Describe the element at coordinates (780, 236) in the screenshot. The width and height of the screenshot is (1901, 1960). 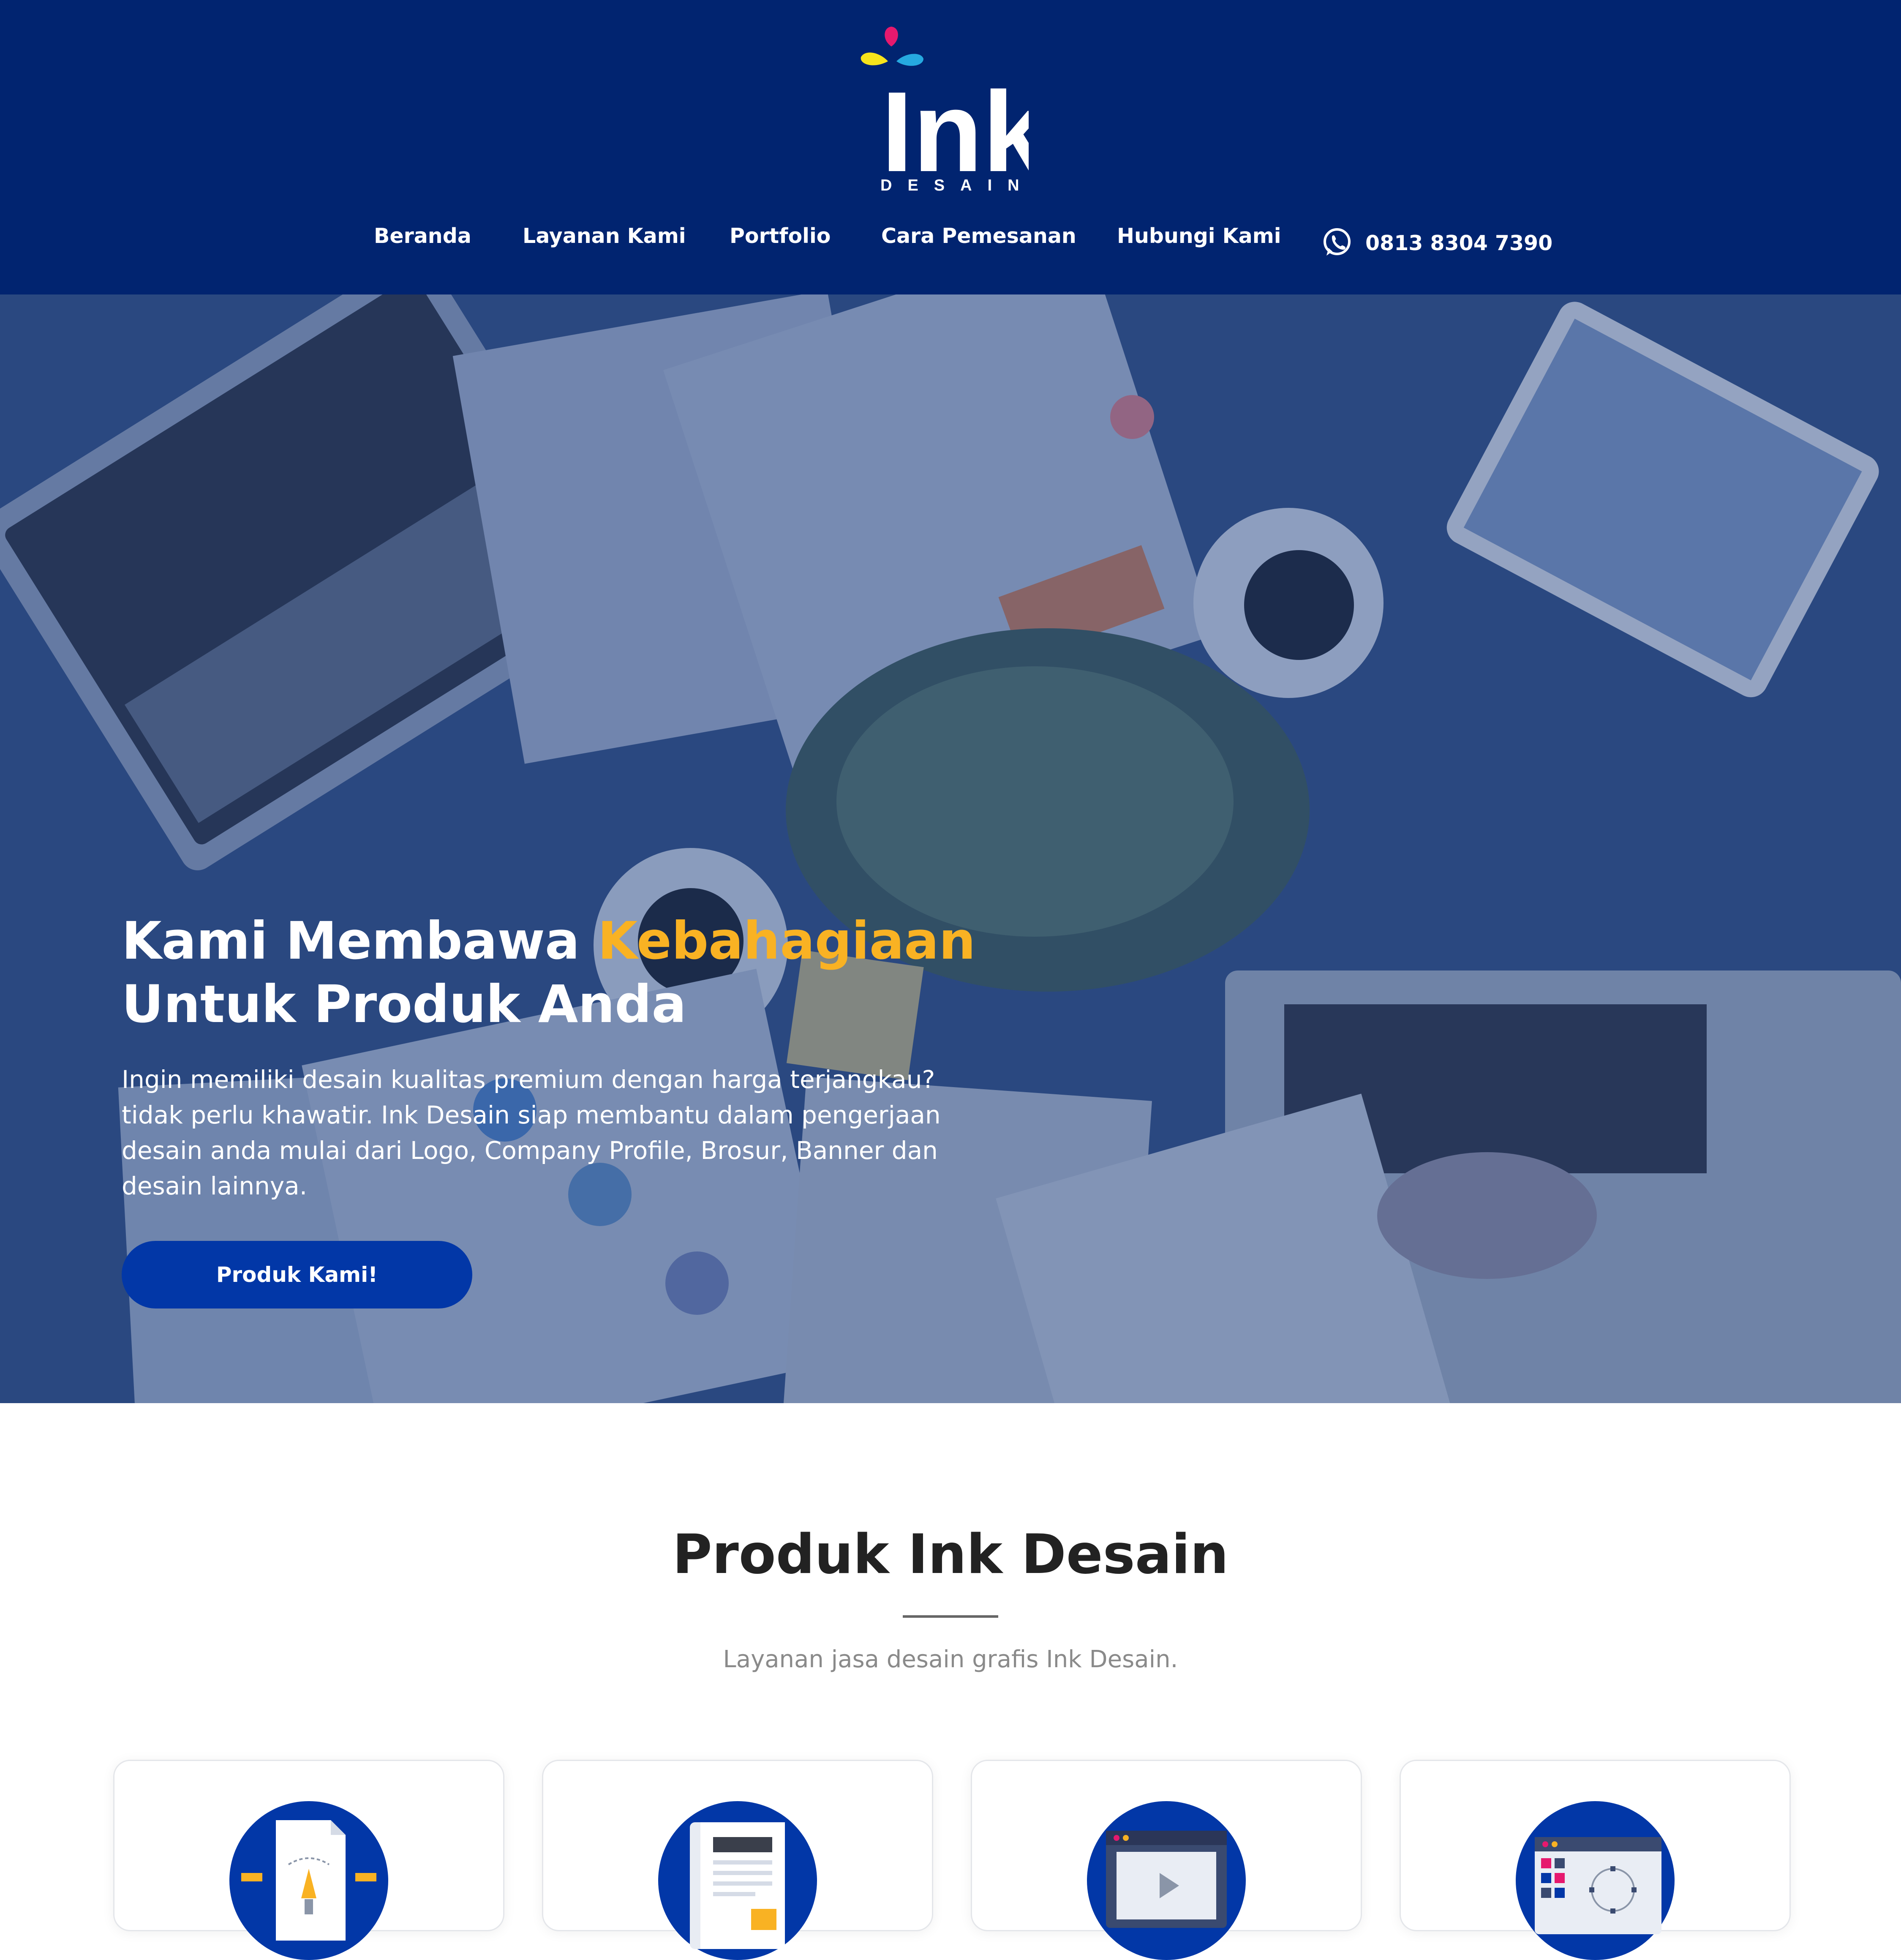
I see `nav-portfolio: Portfolio` at that location.